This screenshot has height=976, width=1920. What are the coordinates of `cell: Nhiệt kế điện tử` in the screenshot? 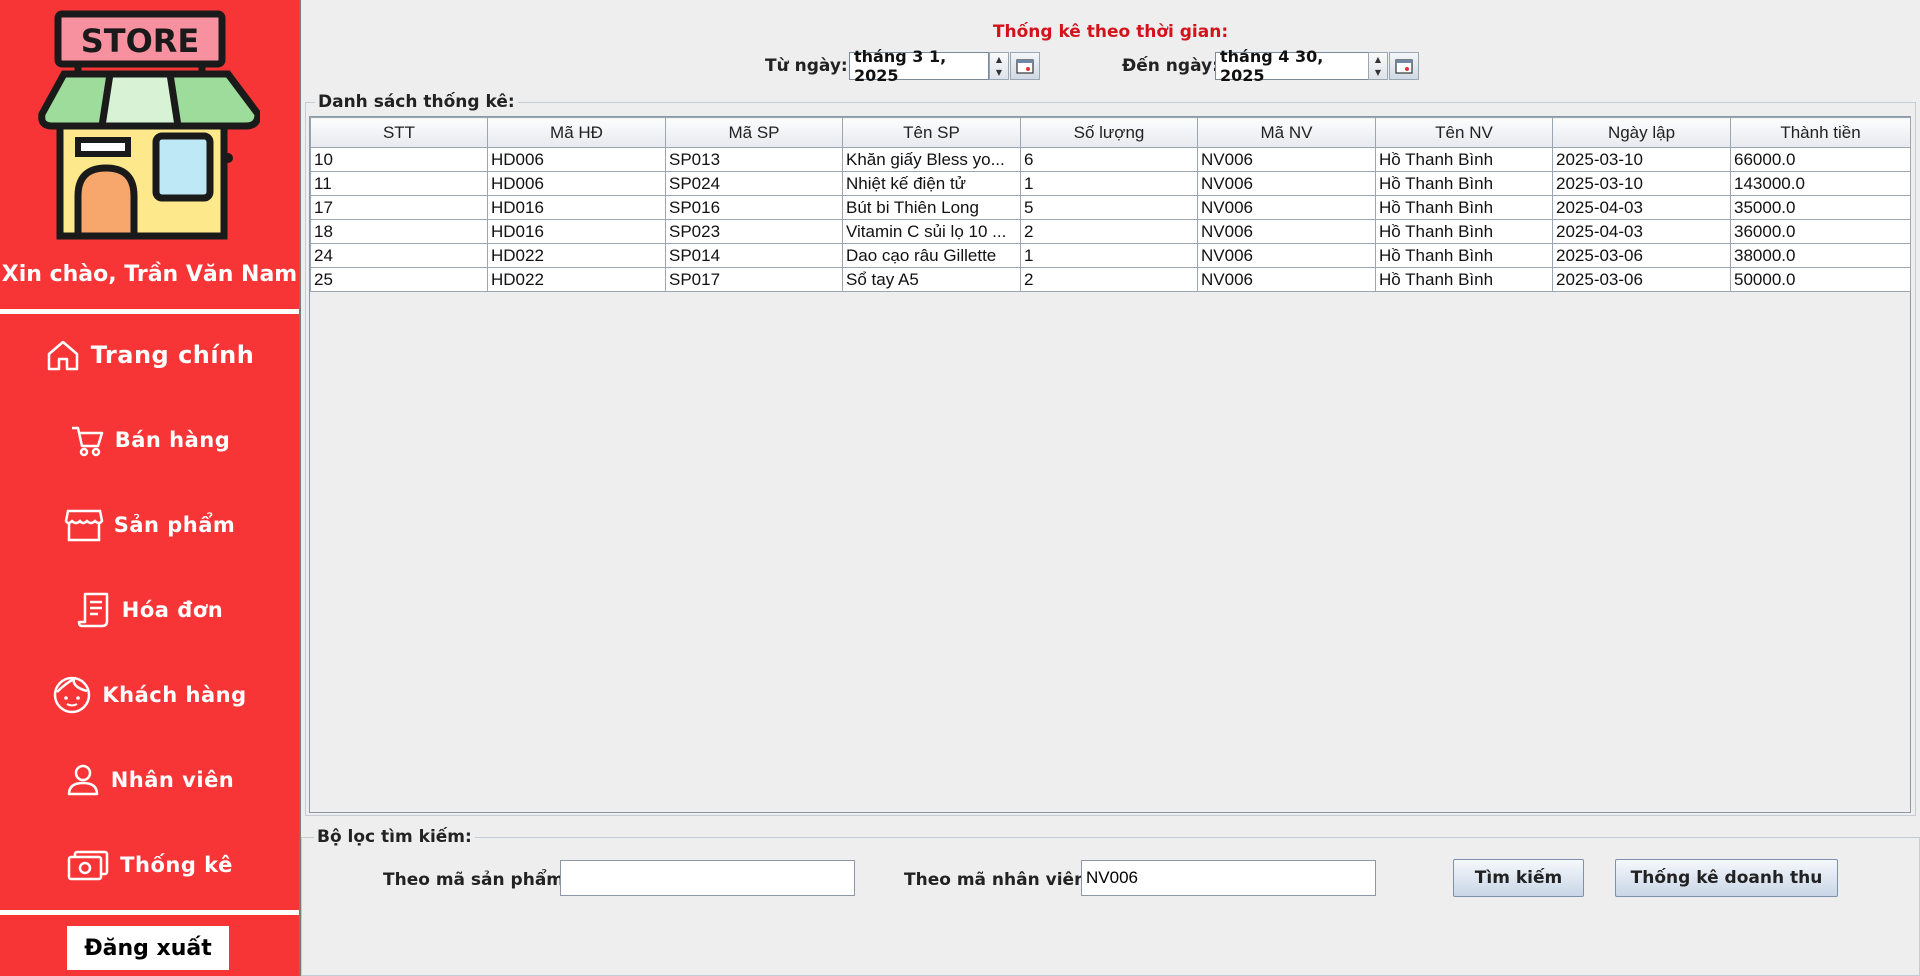 It's located at (931, 183).